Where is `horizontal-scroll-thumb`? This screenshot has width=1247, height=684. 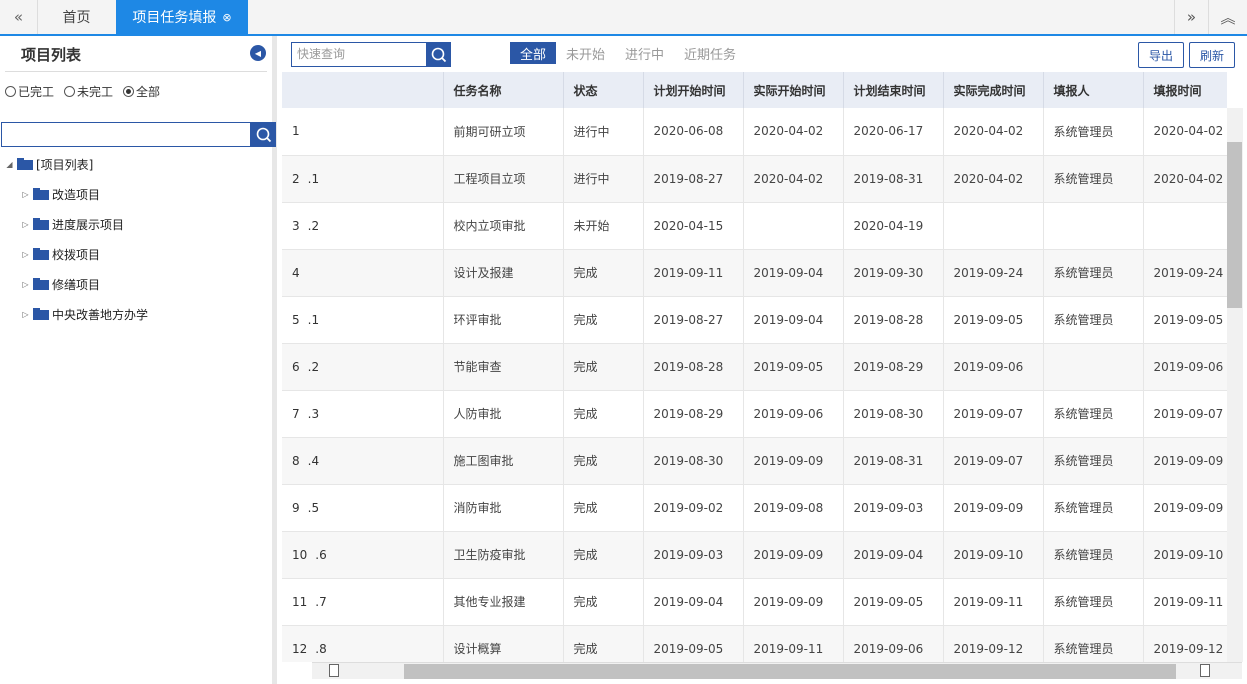 horizontal-scroll-thumb is located at coordinates (790, 671).